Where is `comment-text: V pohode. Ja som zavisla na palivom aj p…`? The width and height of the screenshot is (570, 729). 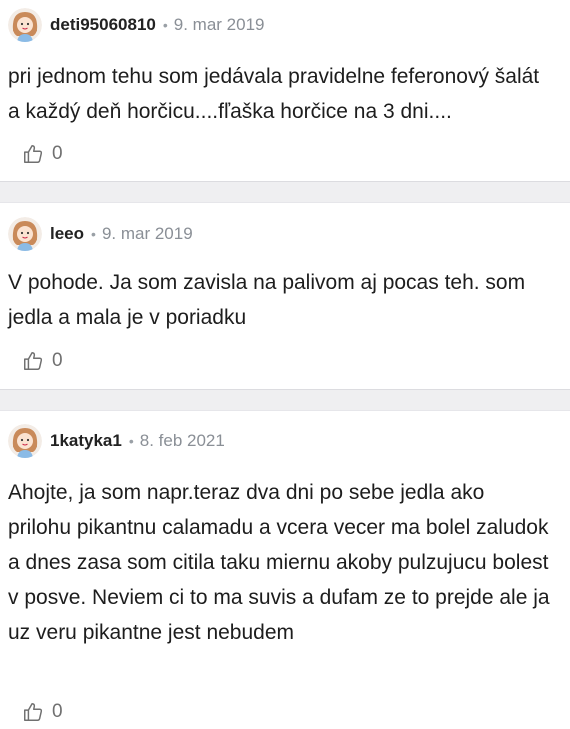
comment-text: V pohode. Ja som zavisla na palivom aj p… is located at coordinates (267, 300).